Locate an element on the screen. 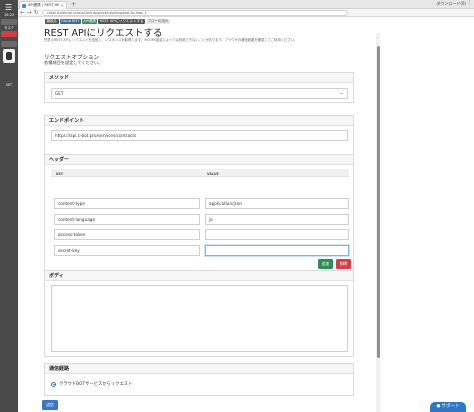  header-value-input: application/json is located at coordinates (277, 203).